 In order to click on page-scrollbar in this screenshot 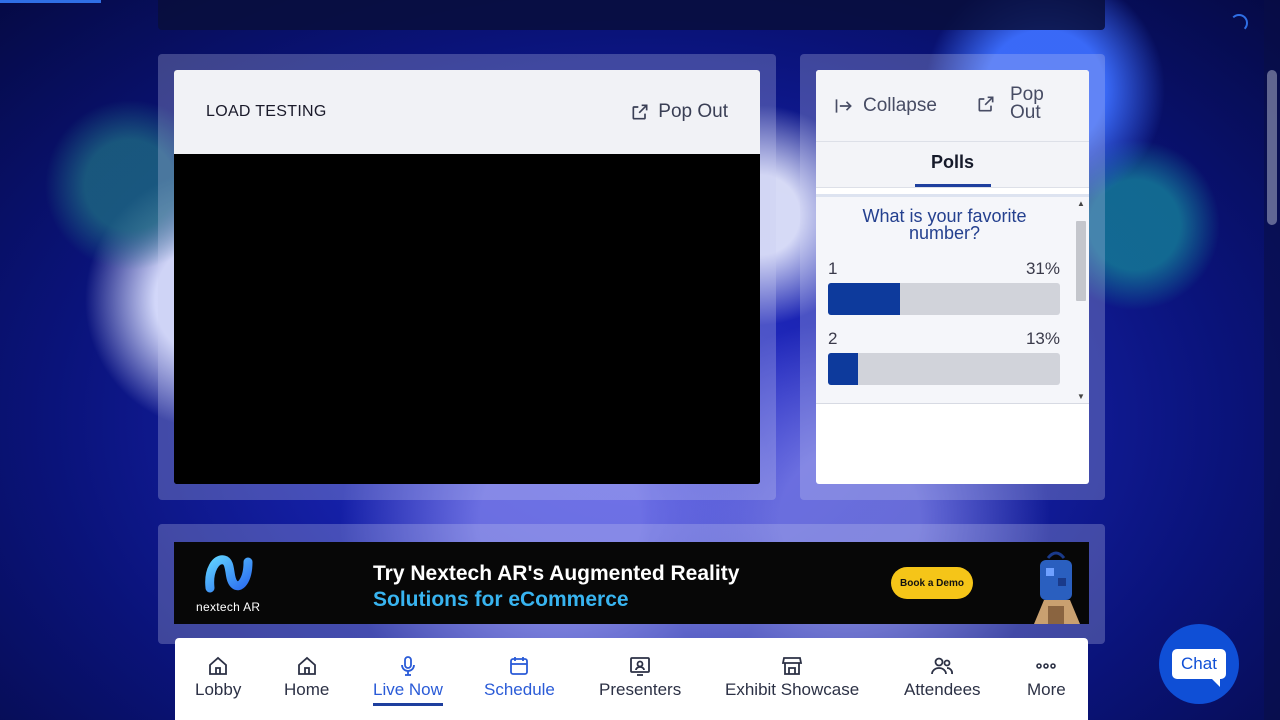, I will do `click(1272, 360)`.